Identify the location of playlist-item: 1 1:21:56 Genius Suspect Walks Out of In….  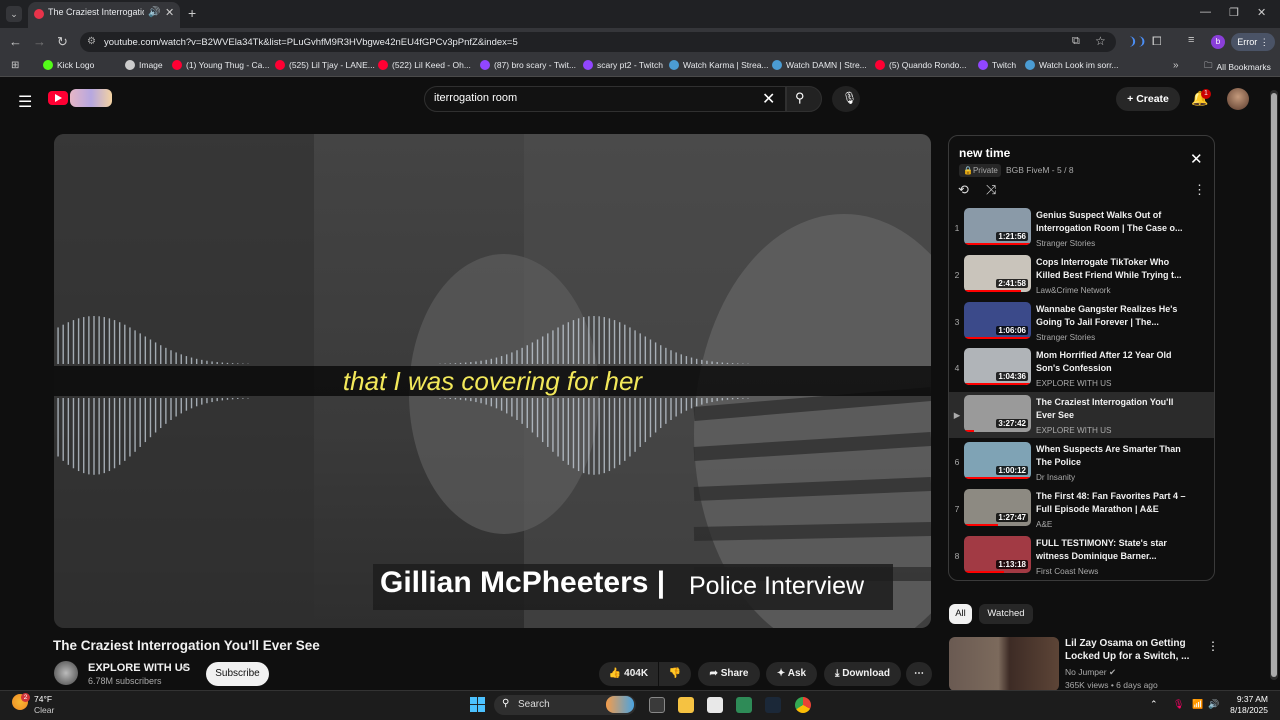
(1081, 228).